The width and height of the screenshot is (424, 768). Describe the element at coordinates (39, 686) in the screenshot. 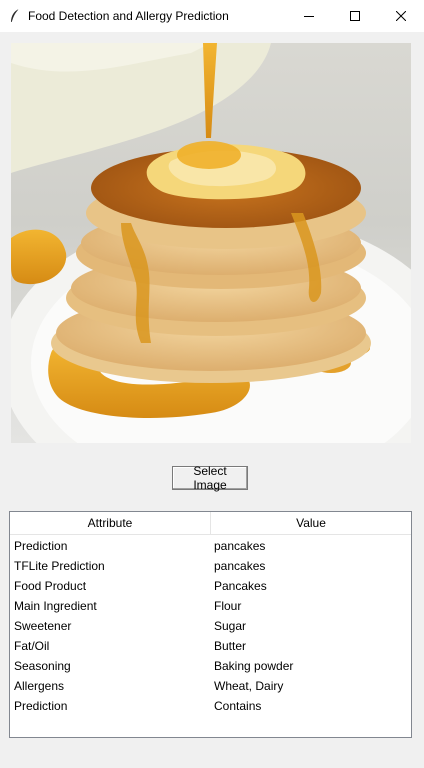

I see `attribute-cell: Allergens` at that location.